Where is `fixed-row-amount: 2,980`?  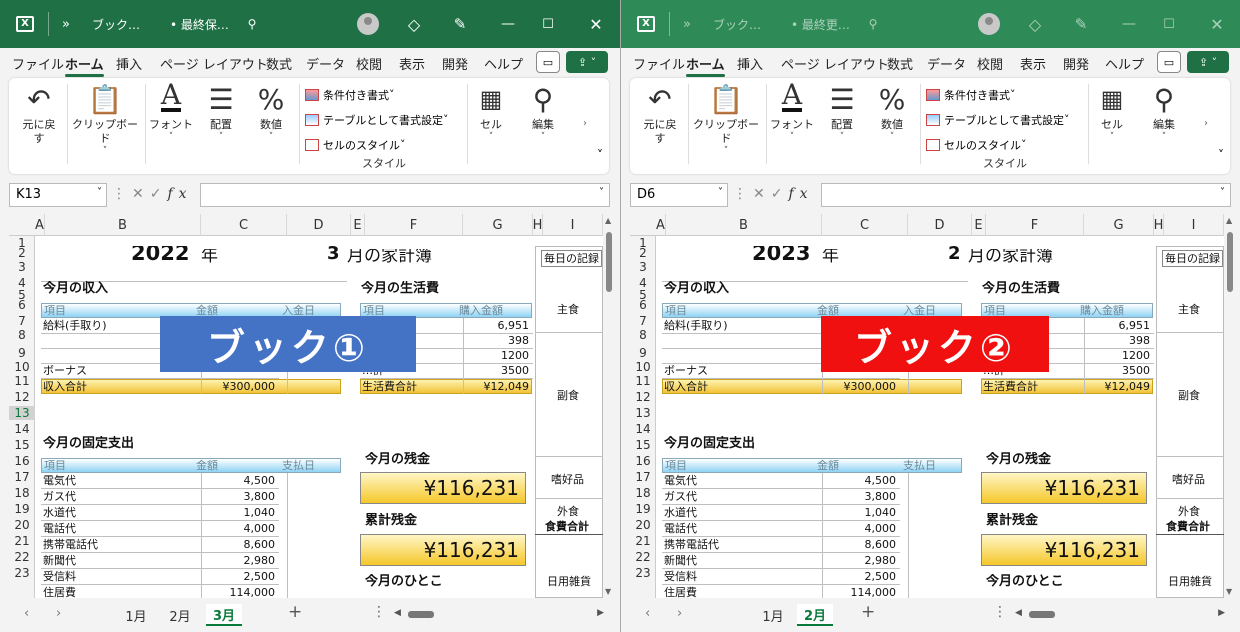
fixed-row-amount: 2,980 is located at coordinates (235, 560).